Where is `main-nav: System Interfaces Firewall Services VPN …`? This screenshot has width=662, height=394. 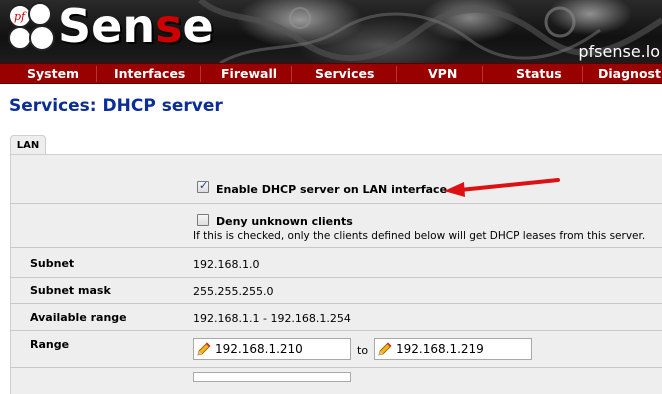 main-nav: System Interfaces Firewall Services VPN … is located at coordinates (331, 73).